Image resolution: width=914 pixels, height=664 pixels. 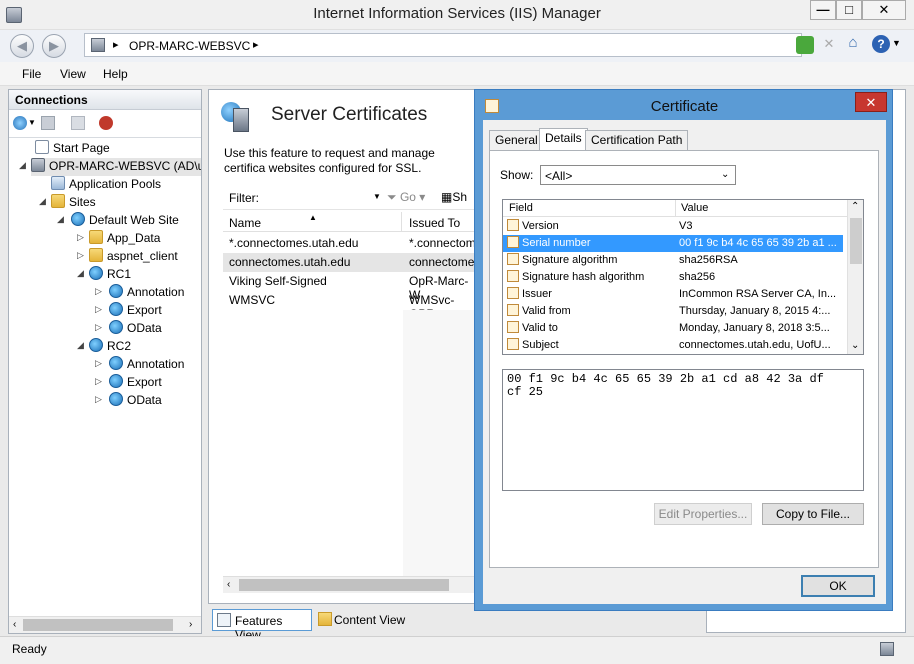 I want to click on disconnect-icon, so click(x=106, y=123).